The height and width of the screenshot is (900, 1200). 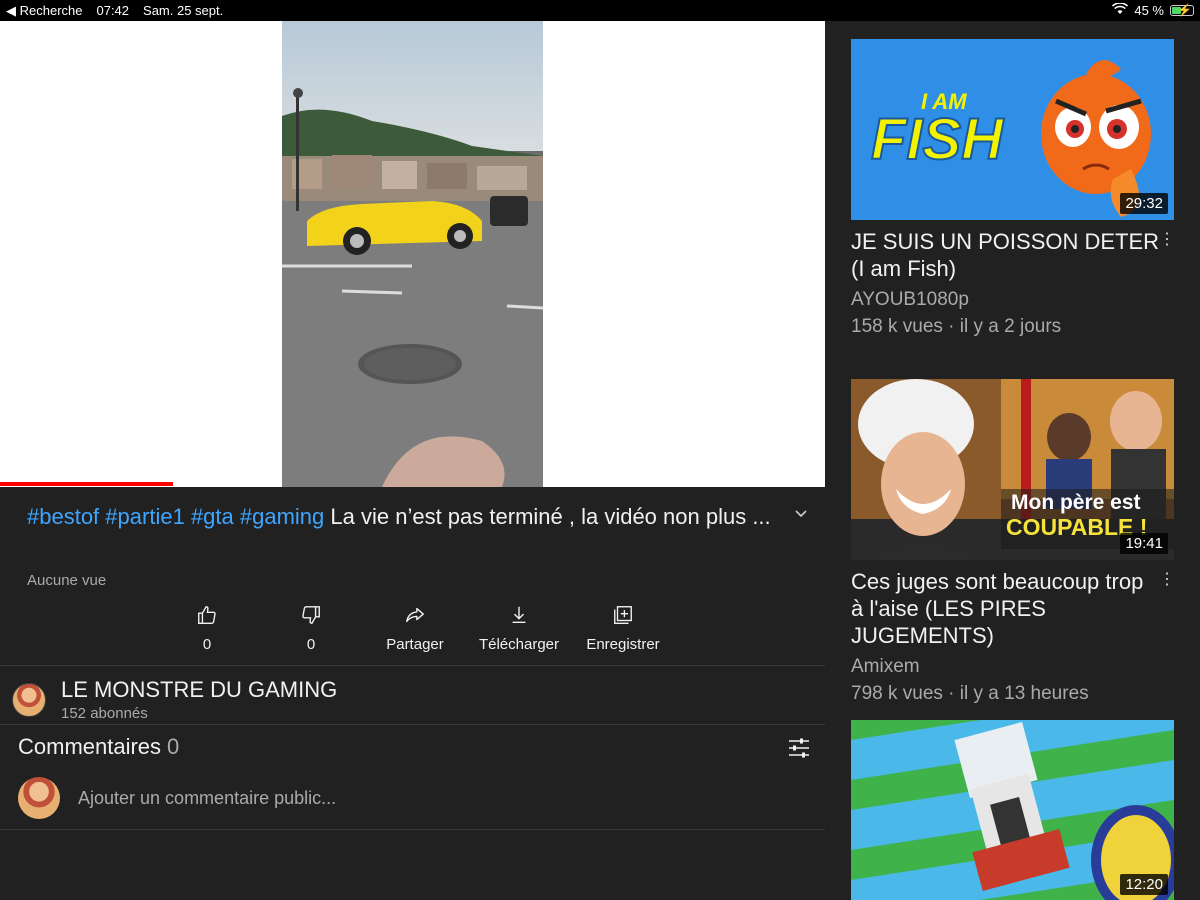 I want to click on hashtag-link: #partie1, so click(x=145, y=516).